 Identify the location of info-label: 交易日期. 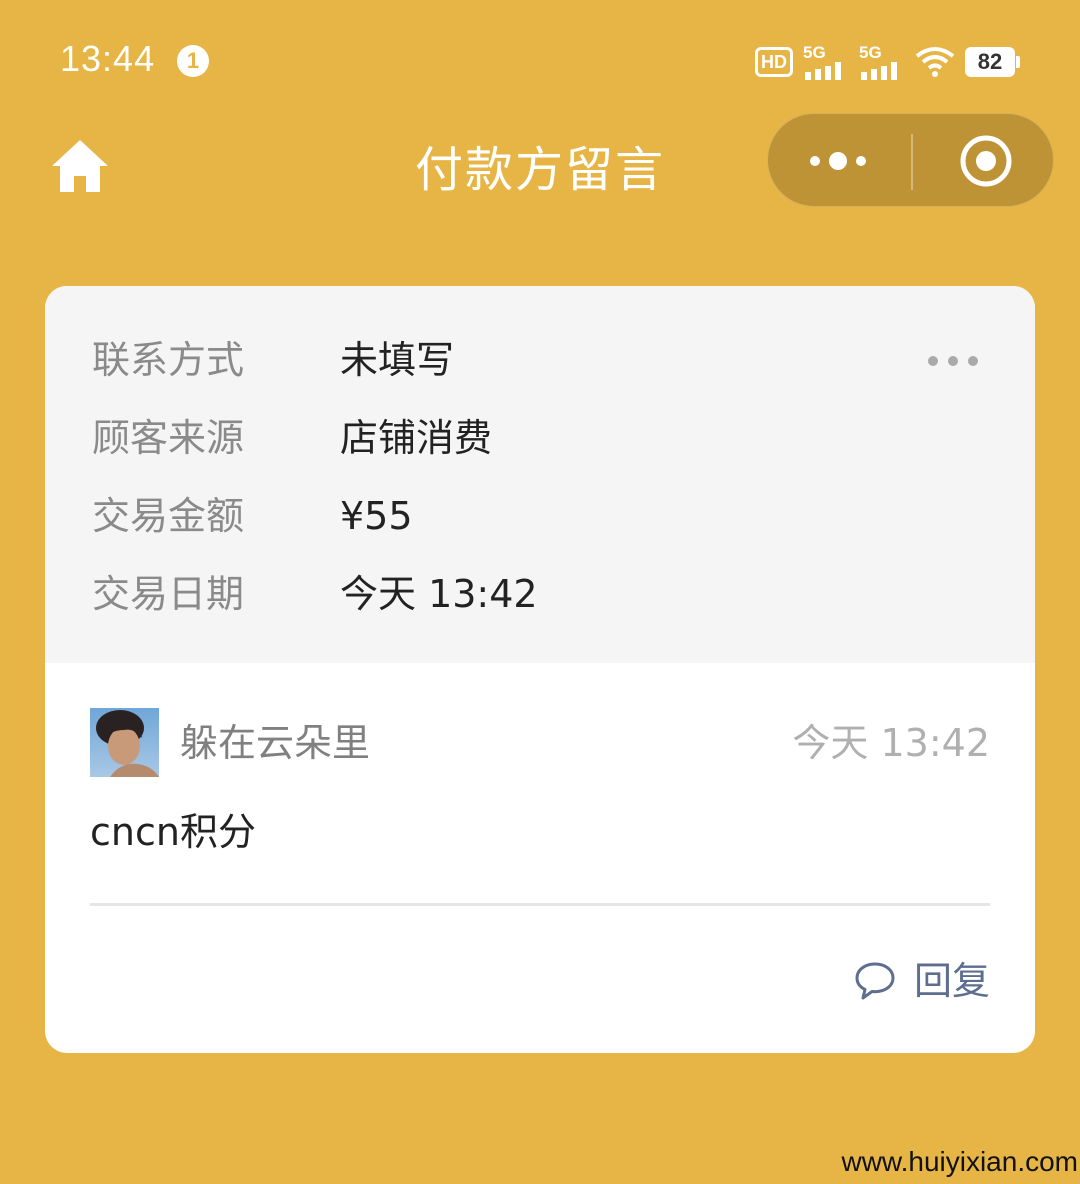
(168, 594).